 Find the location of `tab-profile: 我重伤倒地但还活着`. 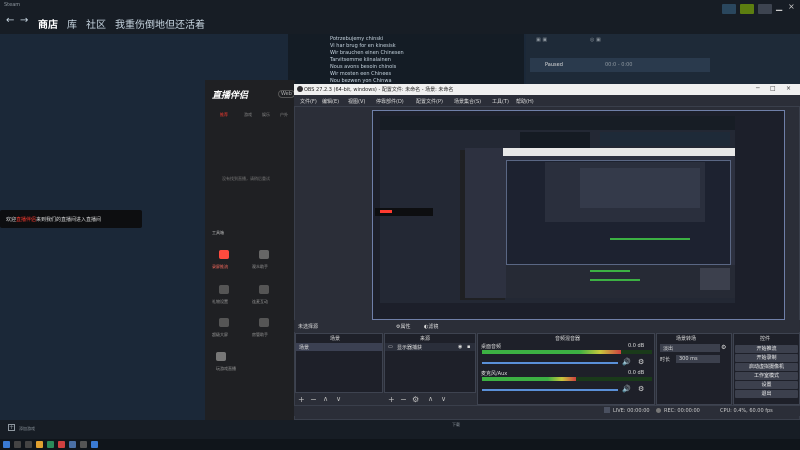

tab-profile: 我重伤倒地但还活着 is located at coordinates (160, 23).